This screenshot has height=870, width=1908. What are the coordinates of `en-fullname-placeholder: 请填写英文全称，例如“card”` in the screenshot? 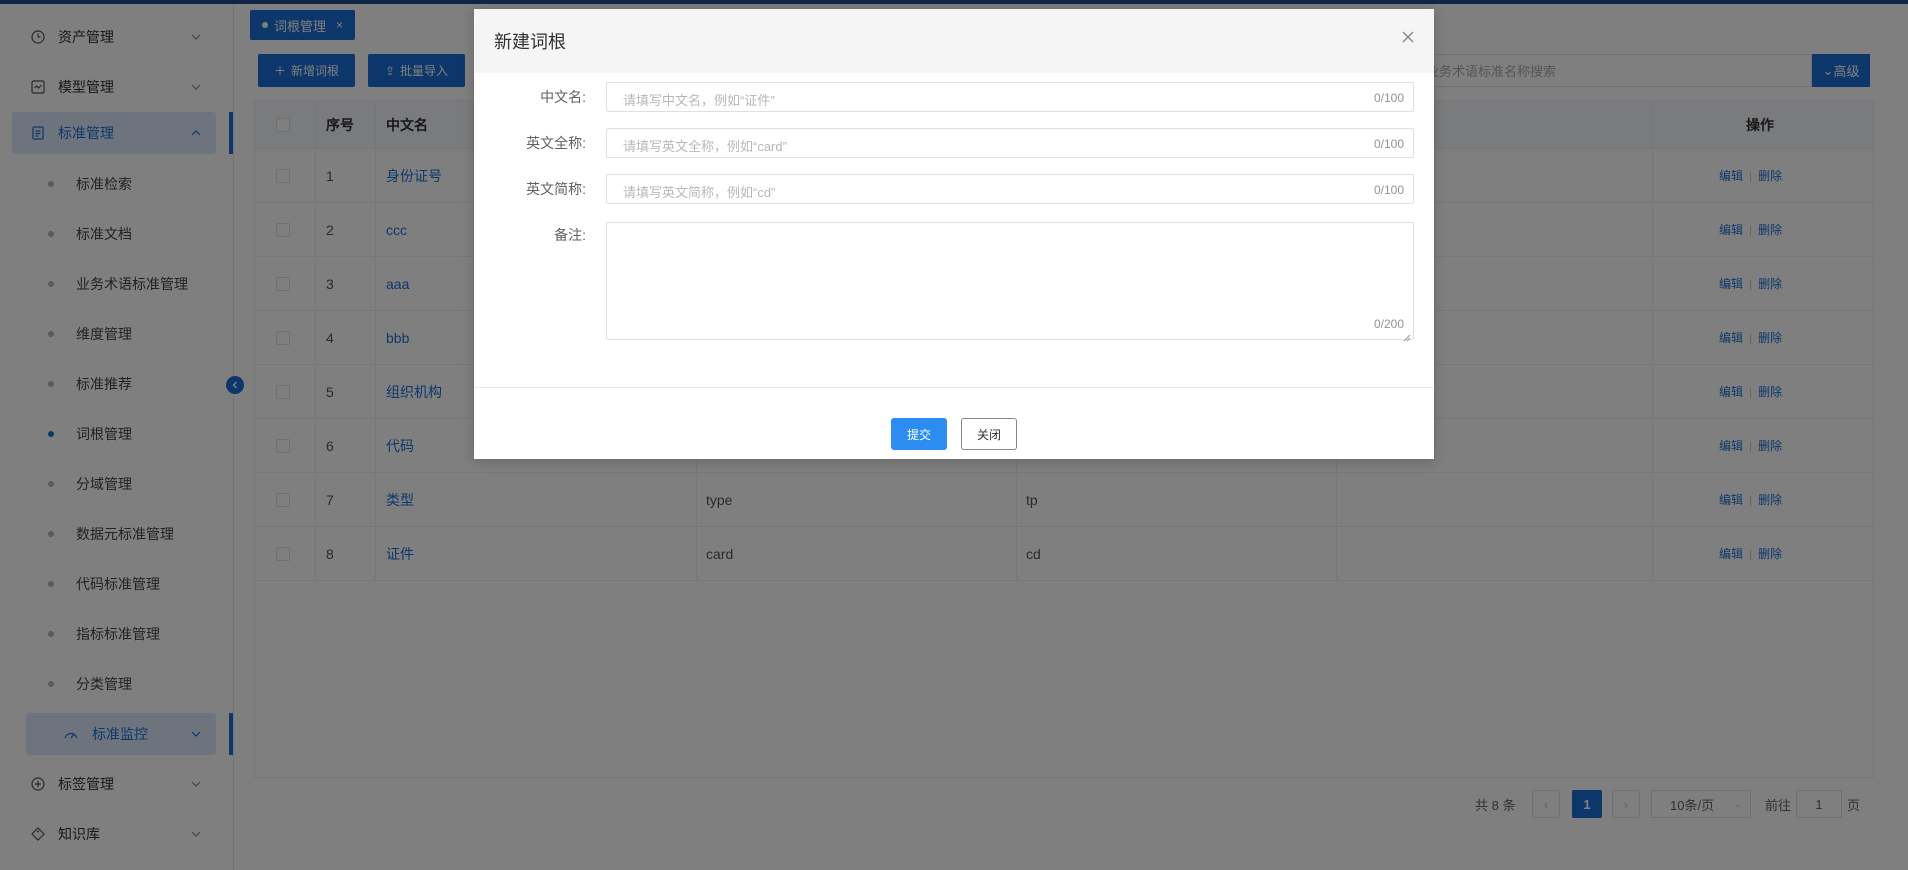 It's located at (705, 146).